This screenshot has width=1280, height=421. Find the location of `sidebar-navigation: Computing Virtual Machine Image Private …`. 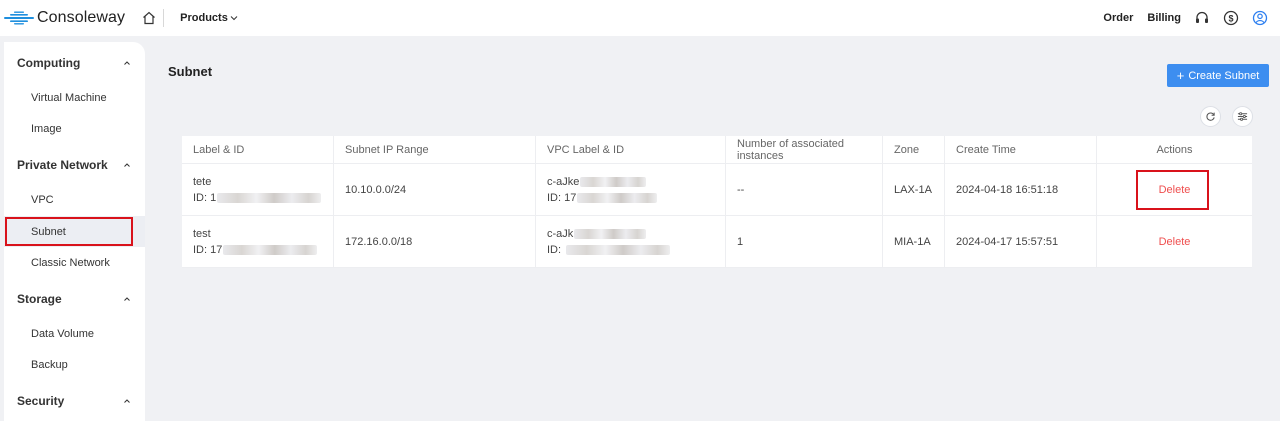

sidebar-navigation: Computing Virtual Machine Image Private … is located at coordinates (74, 231).